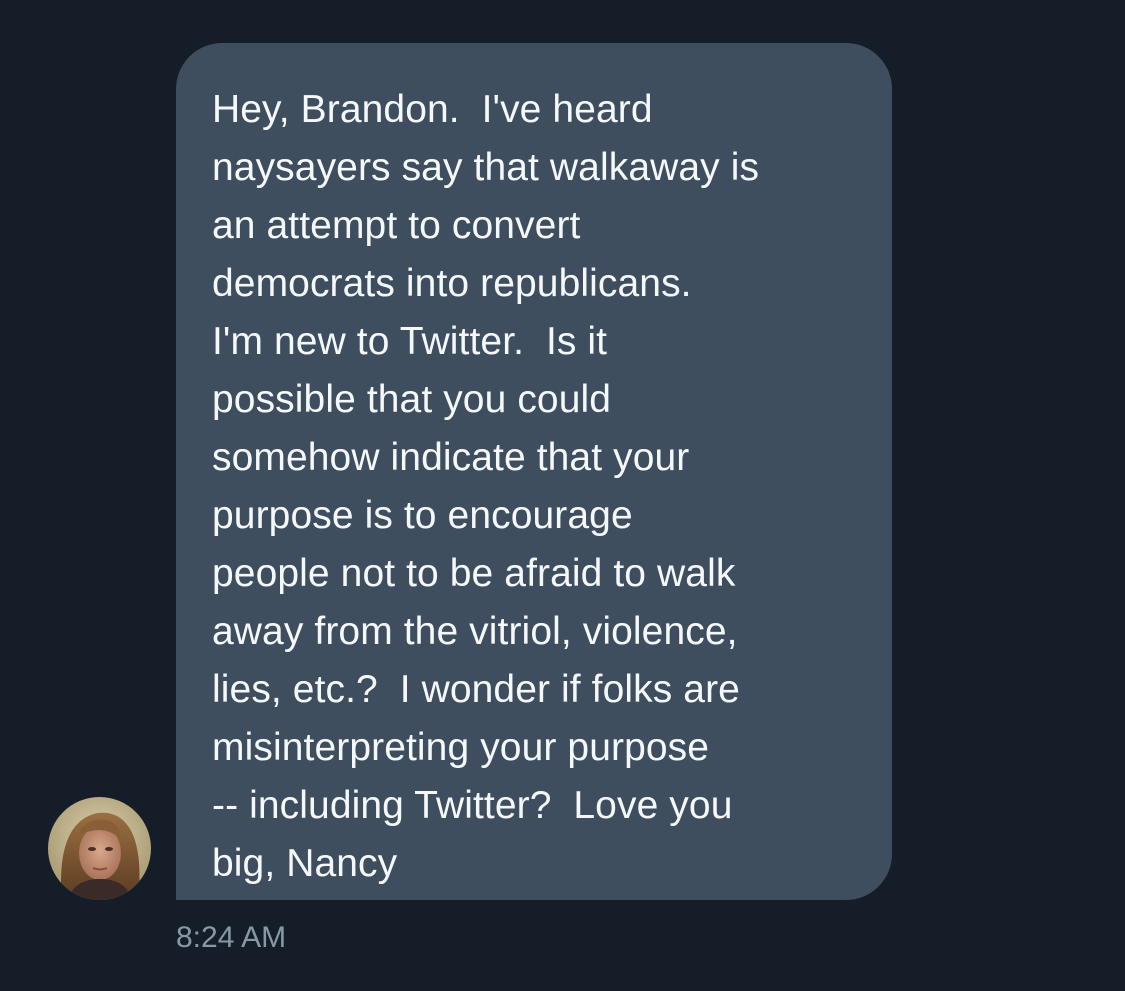 The height and width of the screenshot is (991, 1125). What do you see at coordinates (475, 631) in the screenshot?
I see `message-line: away from the vitriol, violence,` at bounding box center [475, 631].